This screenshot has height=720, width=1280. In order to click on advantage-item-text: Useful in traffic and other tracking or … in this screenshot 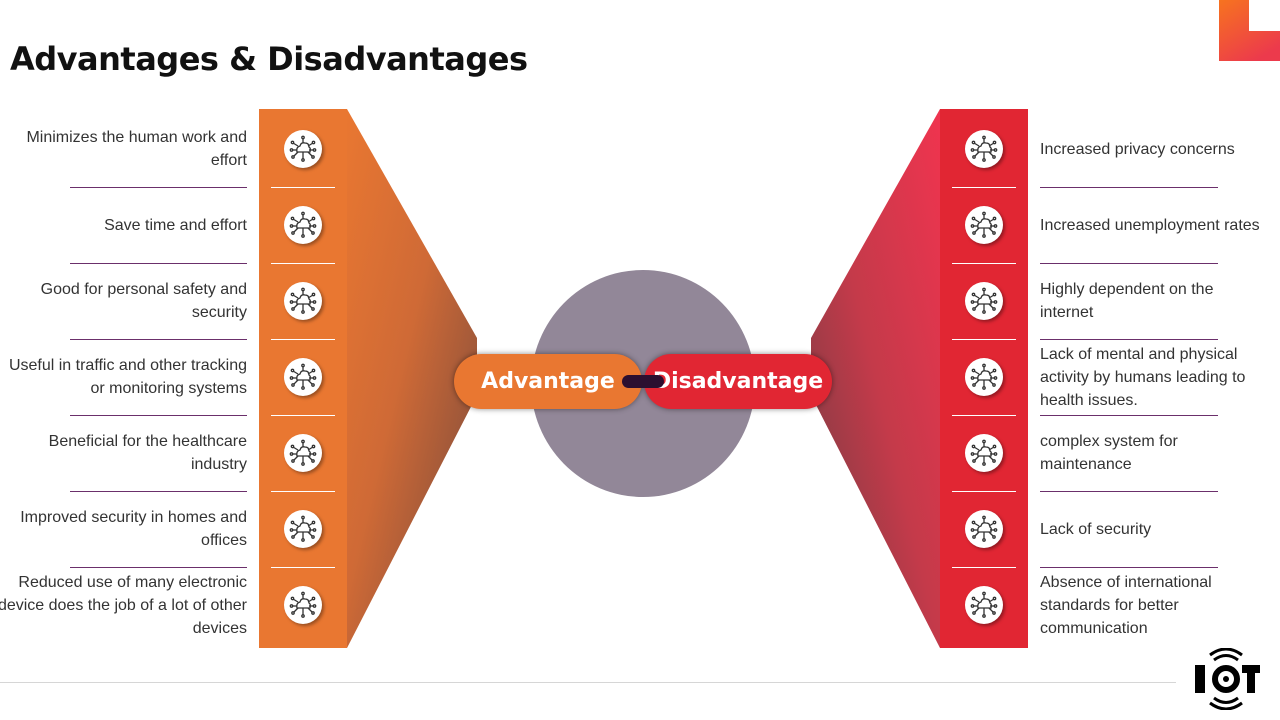, I will do `click(127, 377)`.